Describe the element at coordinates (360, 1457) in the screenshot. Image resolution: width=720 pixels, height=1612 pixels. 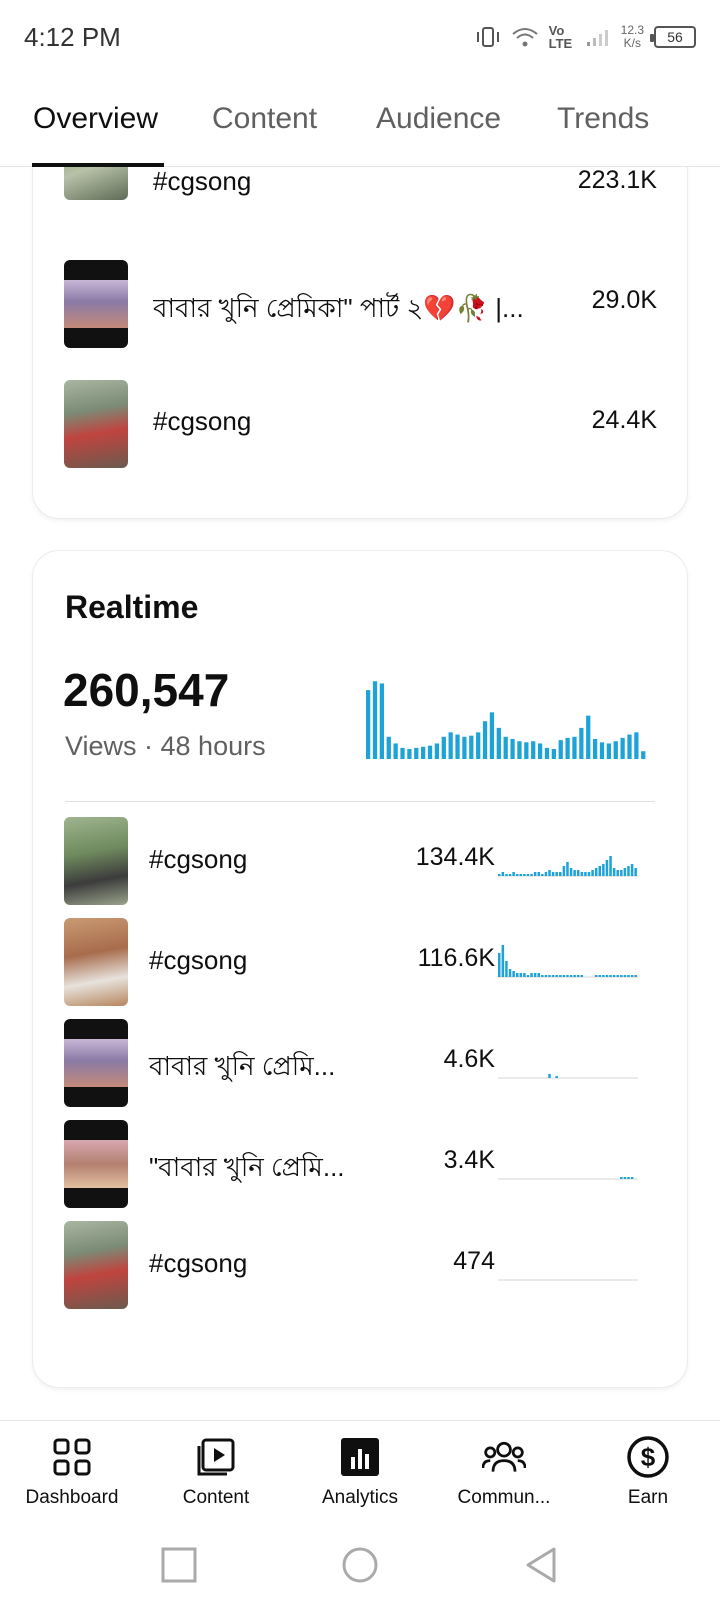
I see `analytics-icon` at that location.